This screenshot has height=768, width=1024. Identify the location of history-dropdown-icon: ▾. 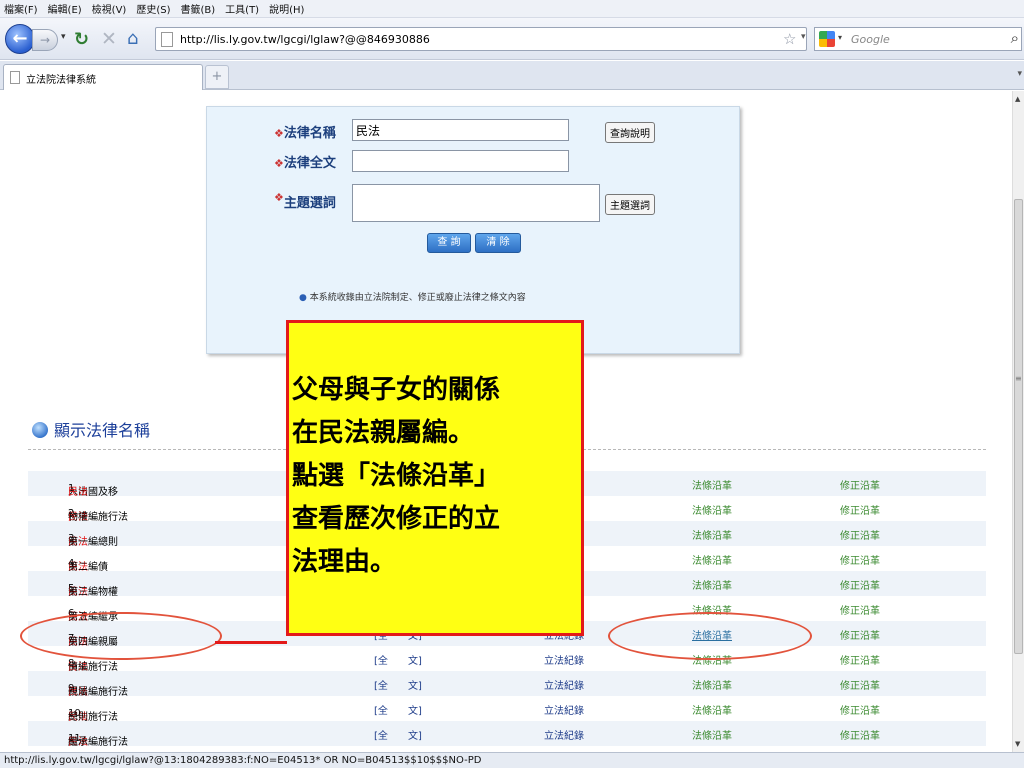
(63, 37).